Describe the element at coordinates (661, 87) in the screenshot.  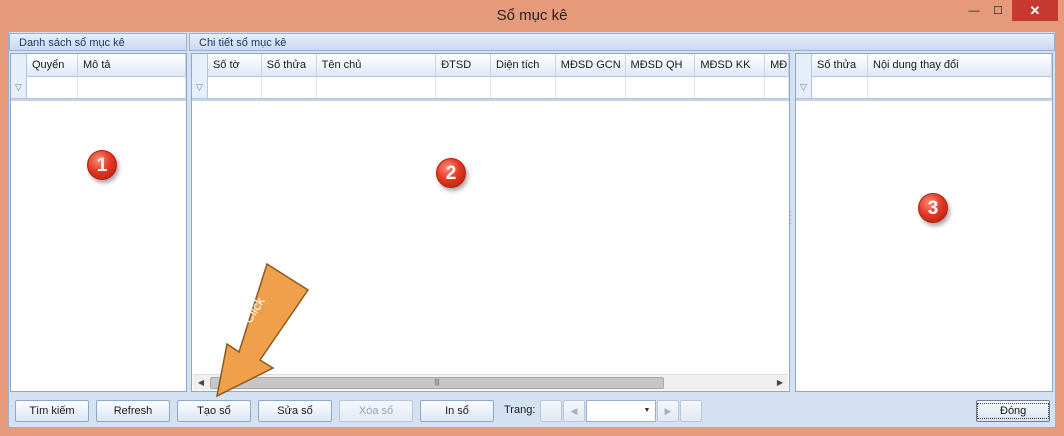
I see `filter-cell-mdsd-qh` at that location.